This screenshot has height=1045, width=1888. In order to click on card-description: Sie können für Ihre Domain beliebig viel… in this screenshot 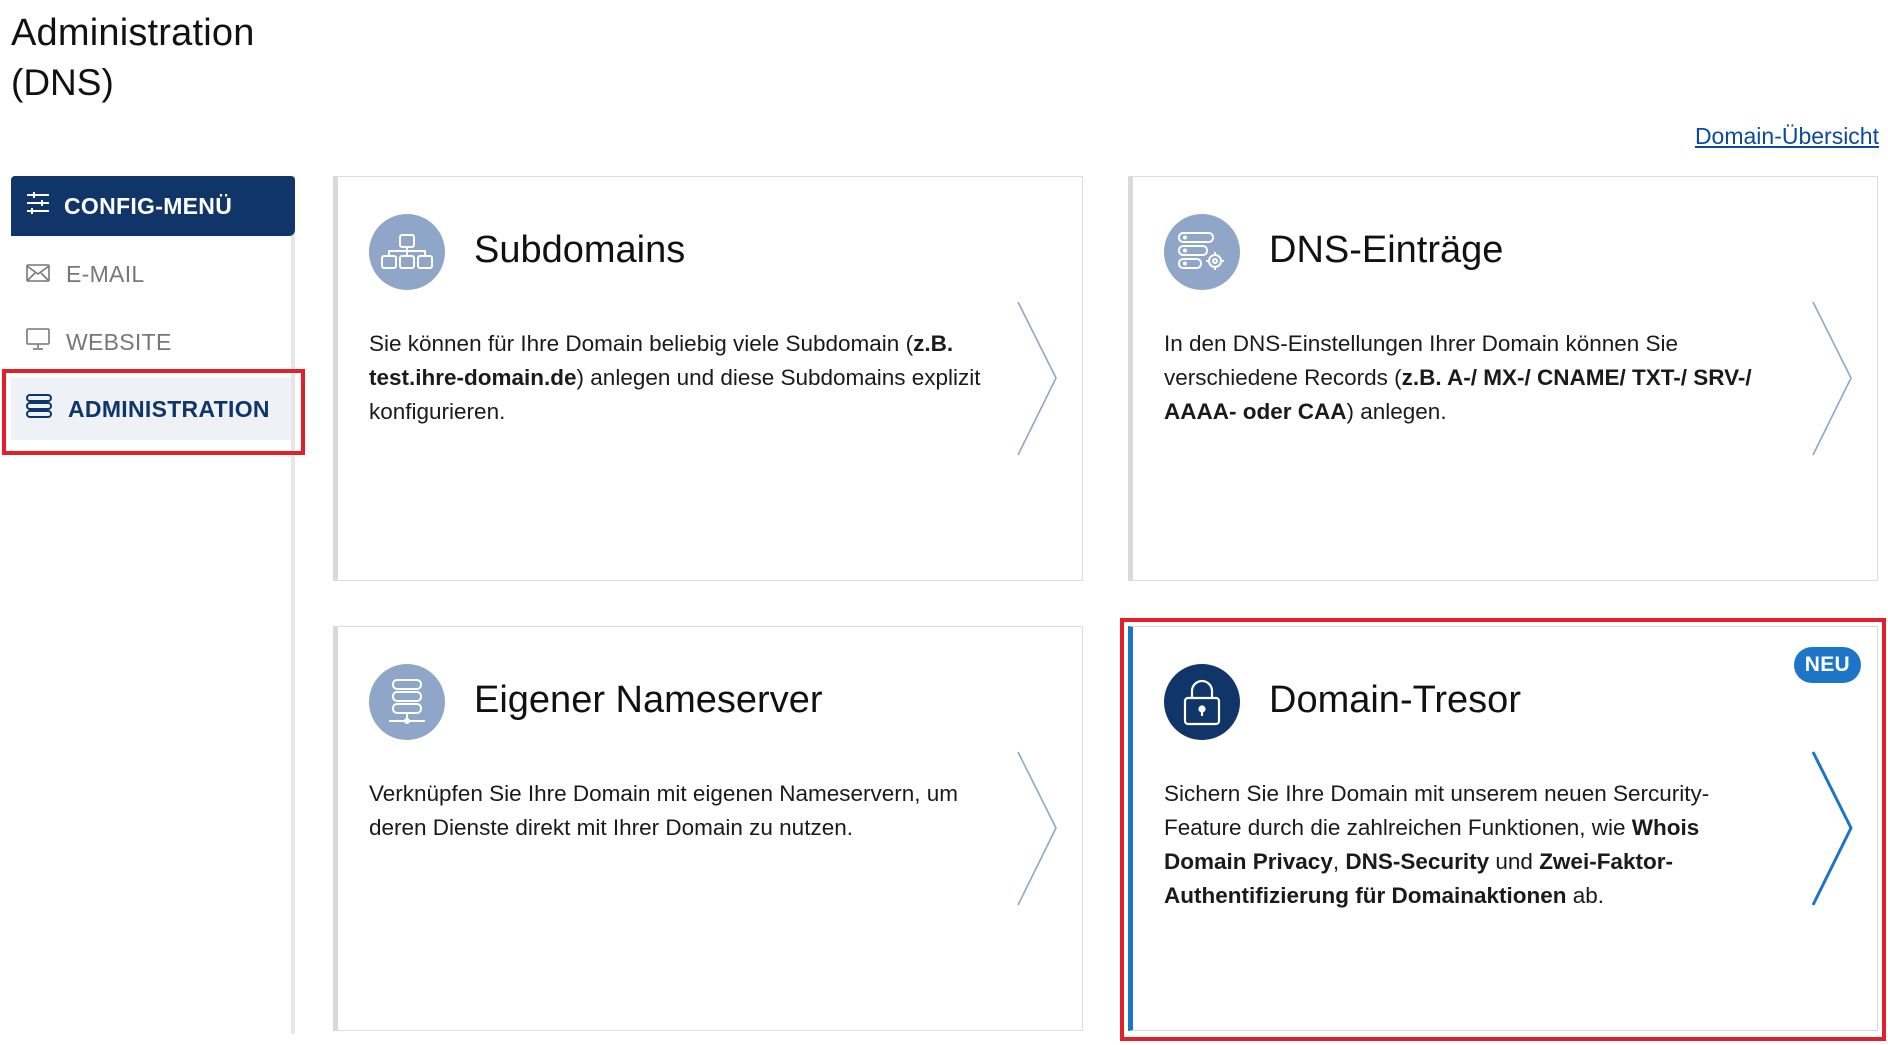, I will do `click(675, 377)`.